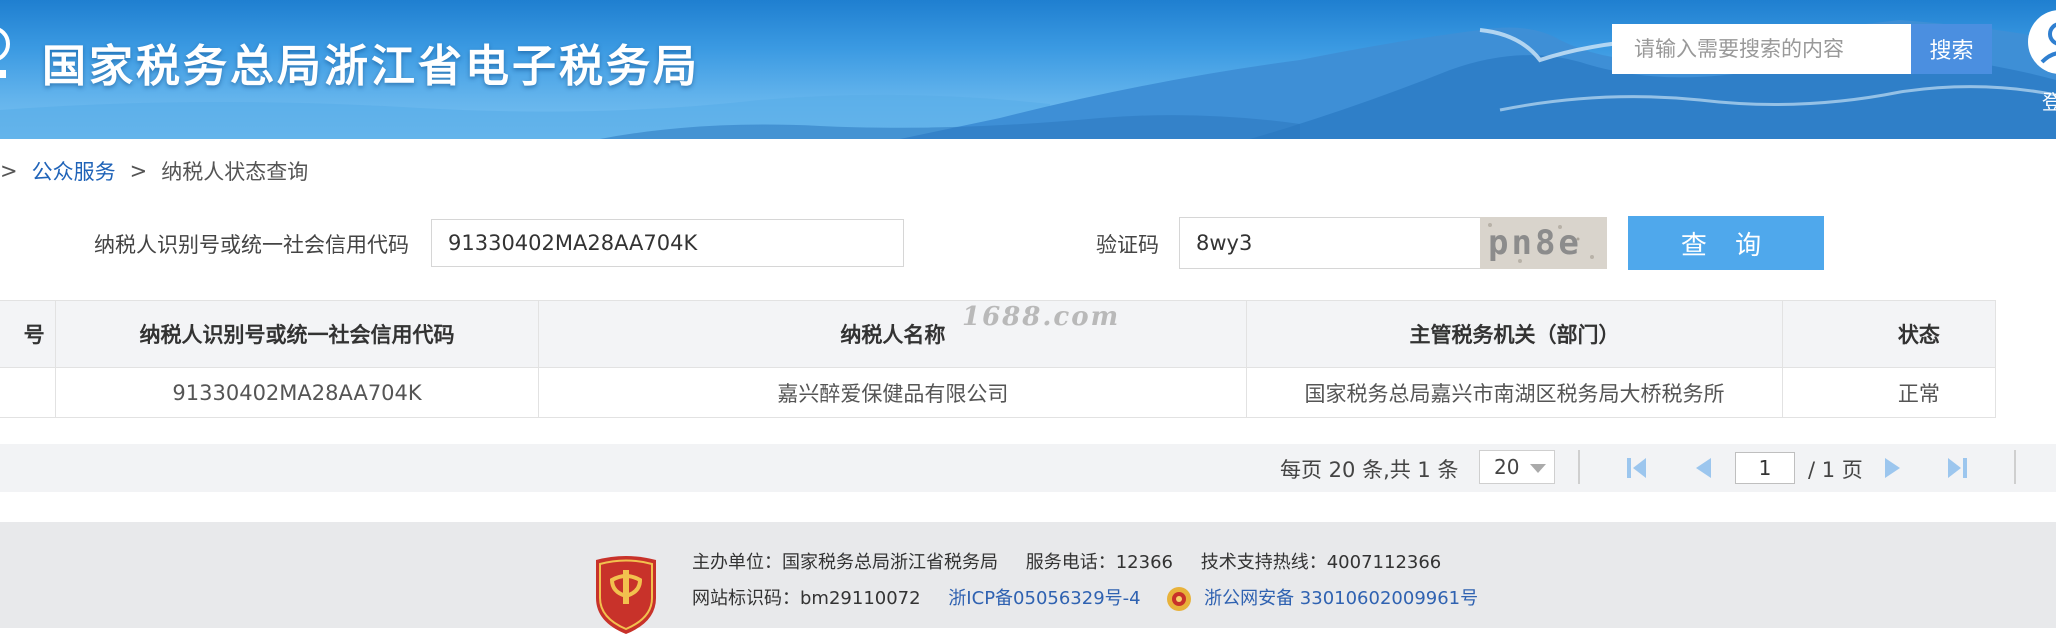 The width and height of the screenshot is (2056, 634). Describe the element at coordinates (667, 243) in the screenshot. I see `taxpayer-id-input` at that location.